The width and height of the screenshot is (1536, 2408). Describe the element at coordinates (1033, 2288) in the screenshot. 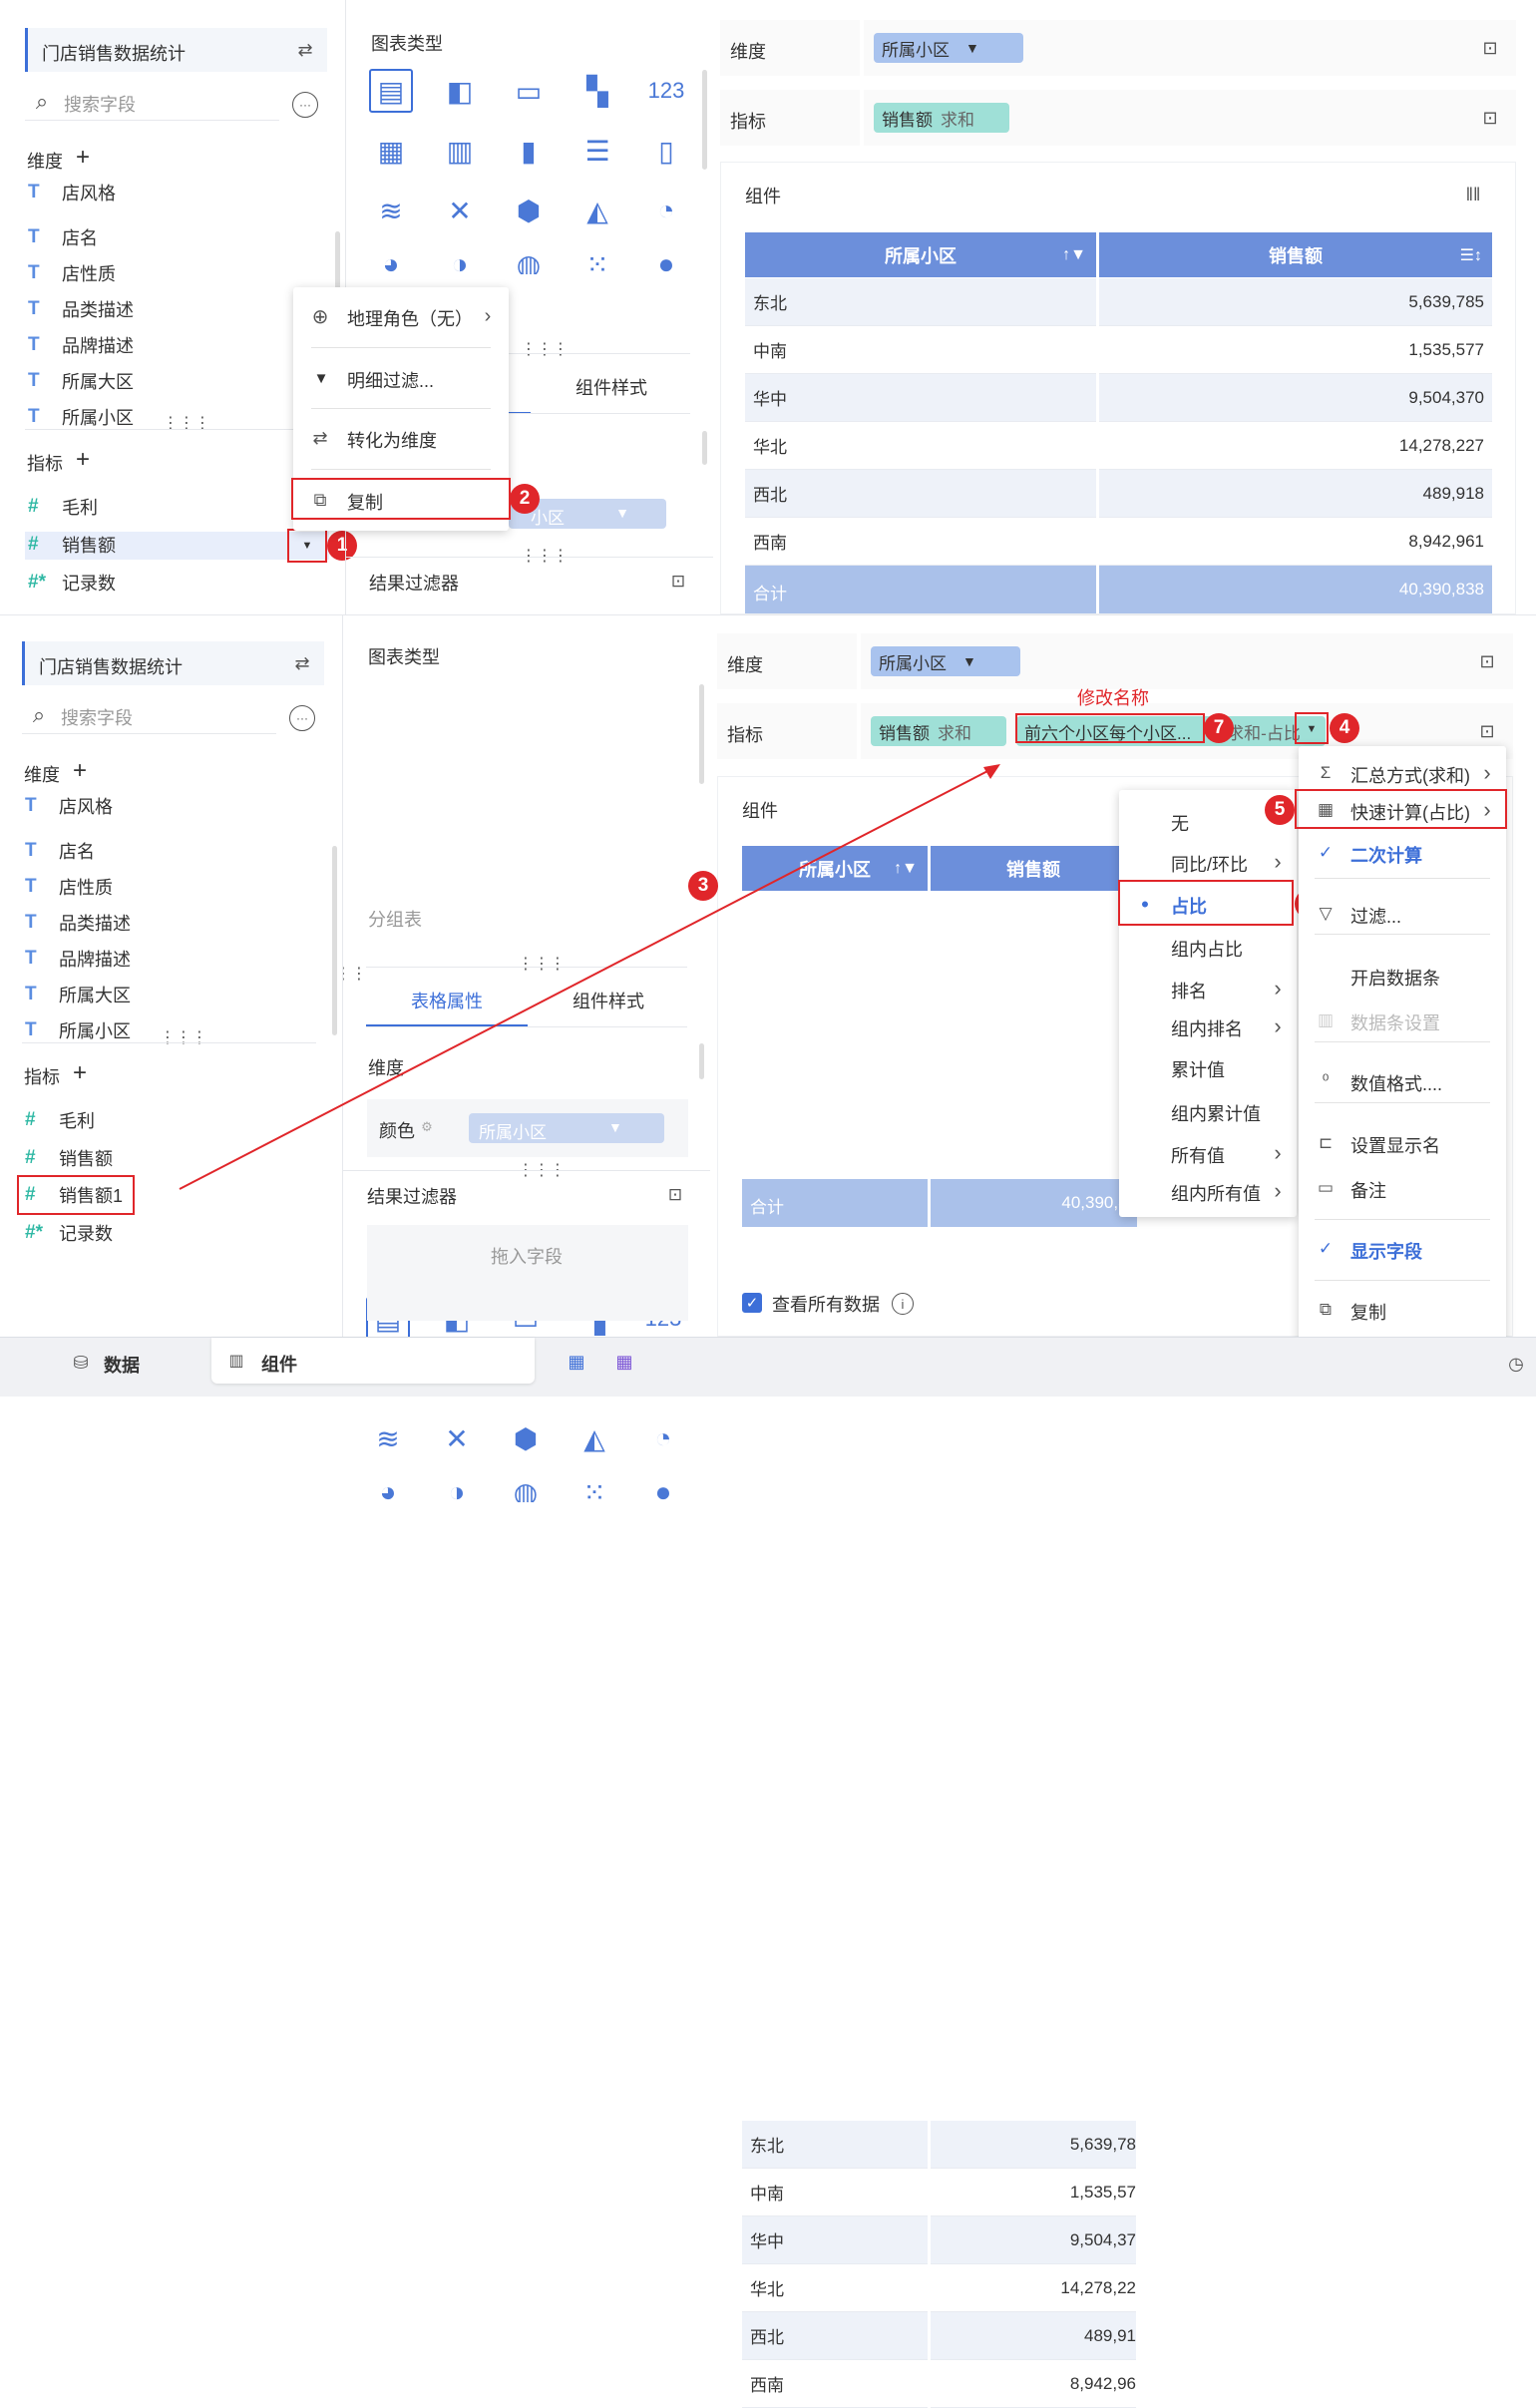

I see `table-cell-value: 14,278,22` at that location.